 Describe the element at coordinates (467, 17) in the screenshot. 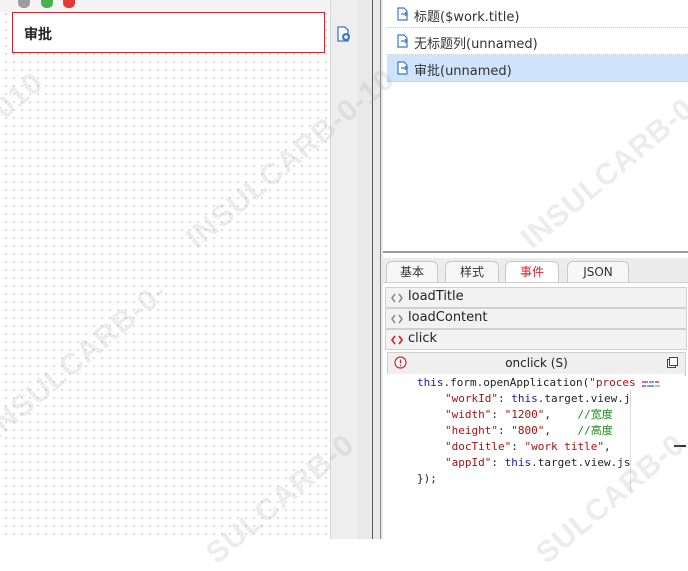

I see `list-item-label: 标题($work.title)` at that location.